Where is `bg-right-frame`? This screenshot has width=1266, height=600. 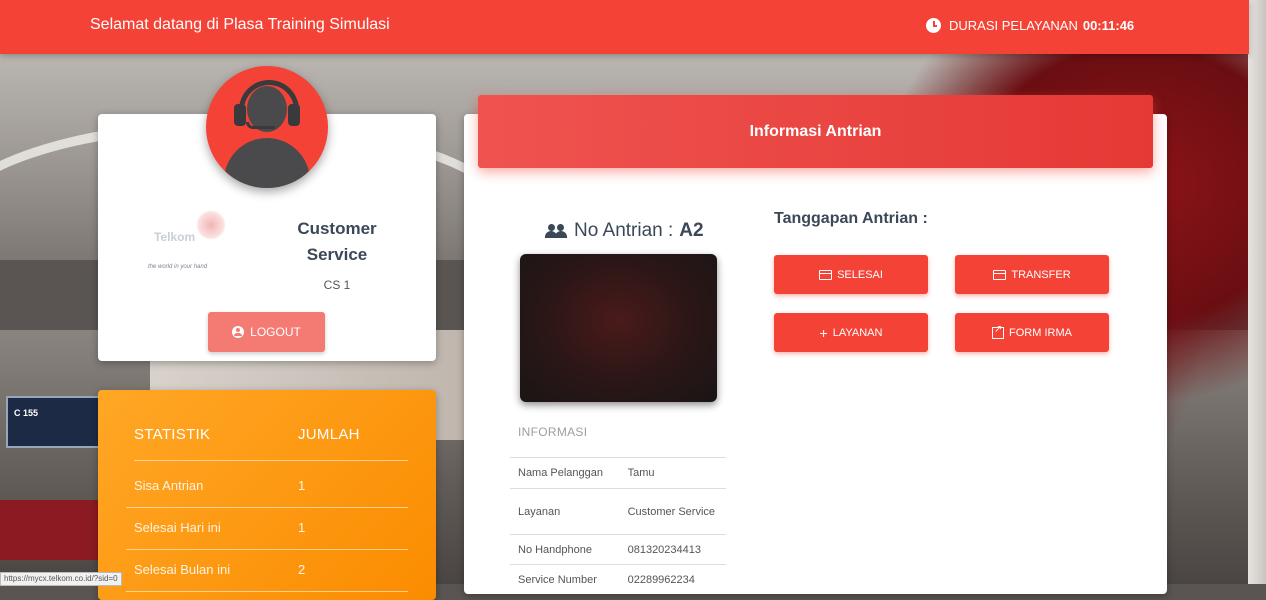 bg-right-frame is located at coordinates (1257, 292).